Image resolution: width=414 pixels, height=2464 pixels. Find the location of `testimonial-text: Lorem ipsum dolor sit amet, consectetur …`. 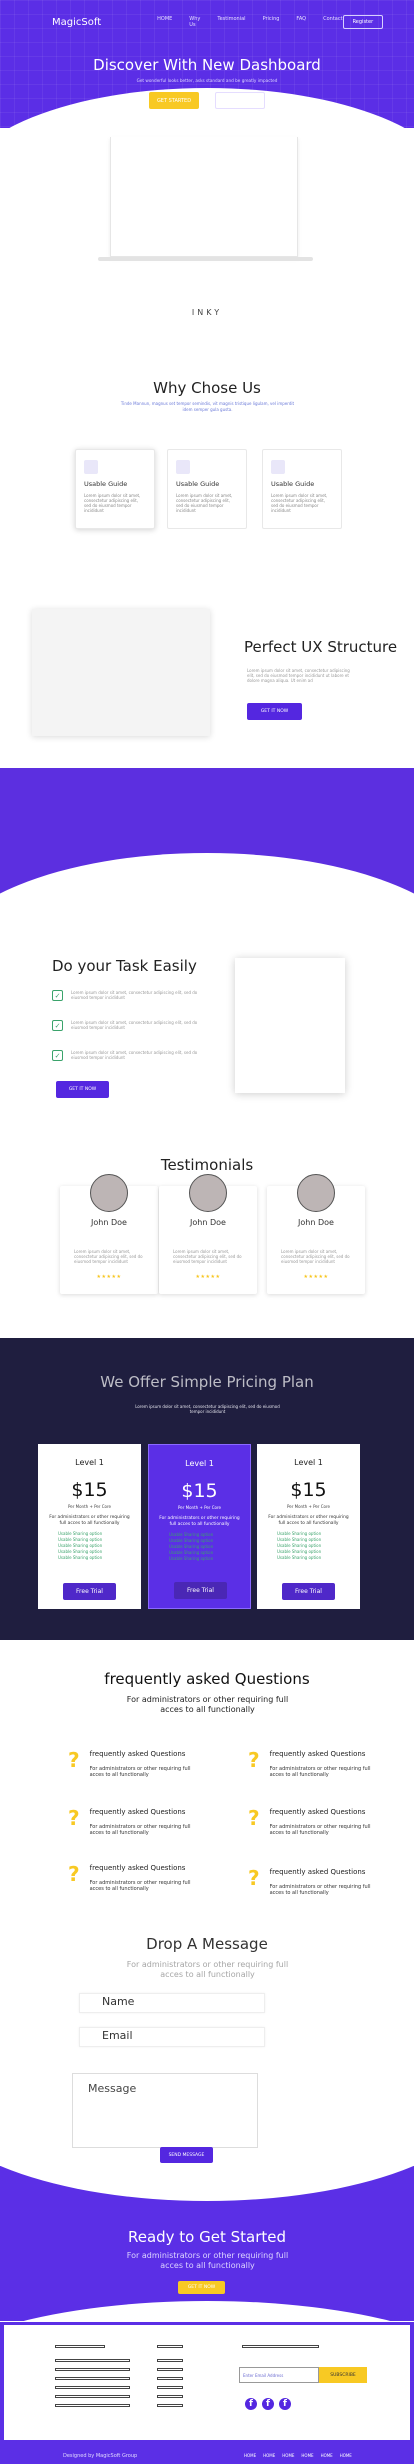

testimonial-text: Lorem ipsum dolor sit amet, consectetur … is located at coordinates (207, 1256).